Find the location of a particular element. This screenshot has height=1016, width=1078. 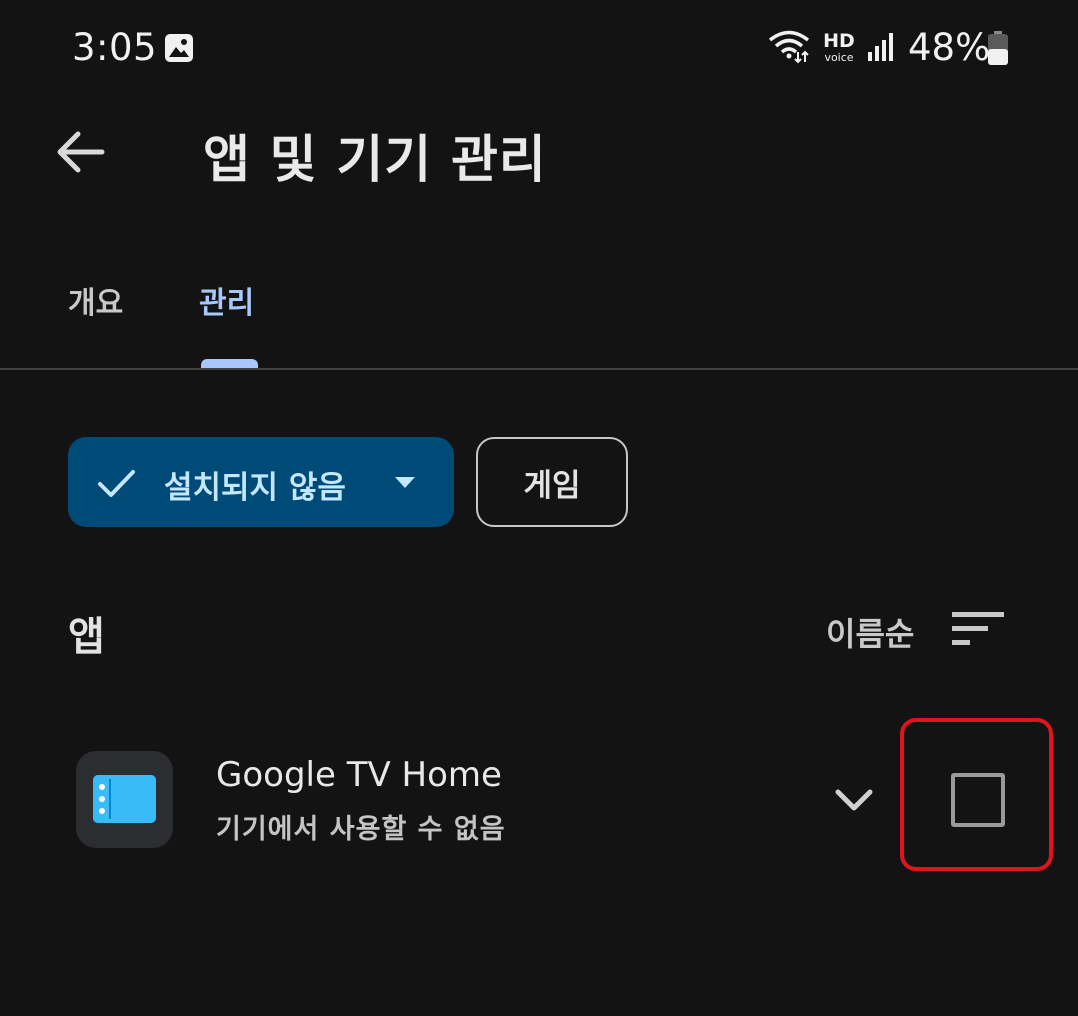

tab-overview: 개요 is located at coordinates (95, 300).